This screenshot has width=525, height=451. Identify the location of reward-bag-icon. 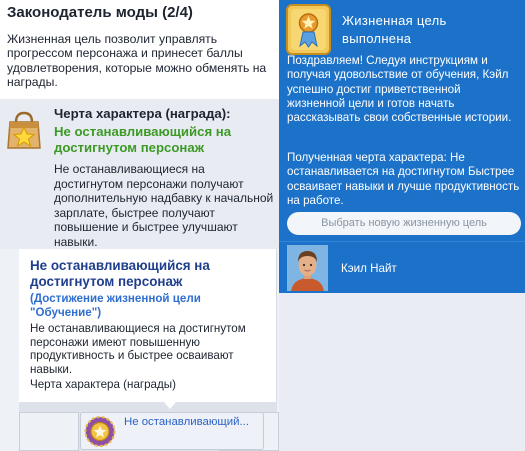
(24, 130).